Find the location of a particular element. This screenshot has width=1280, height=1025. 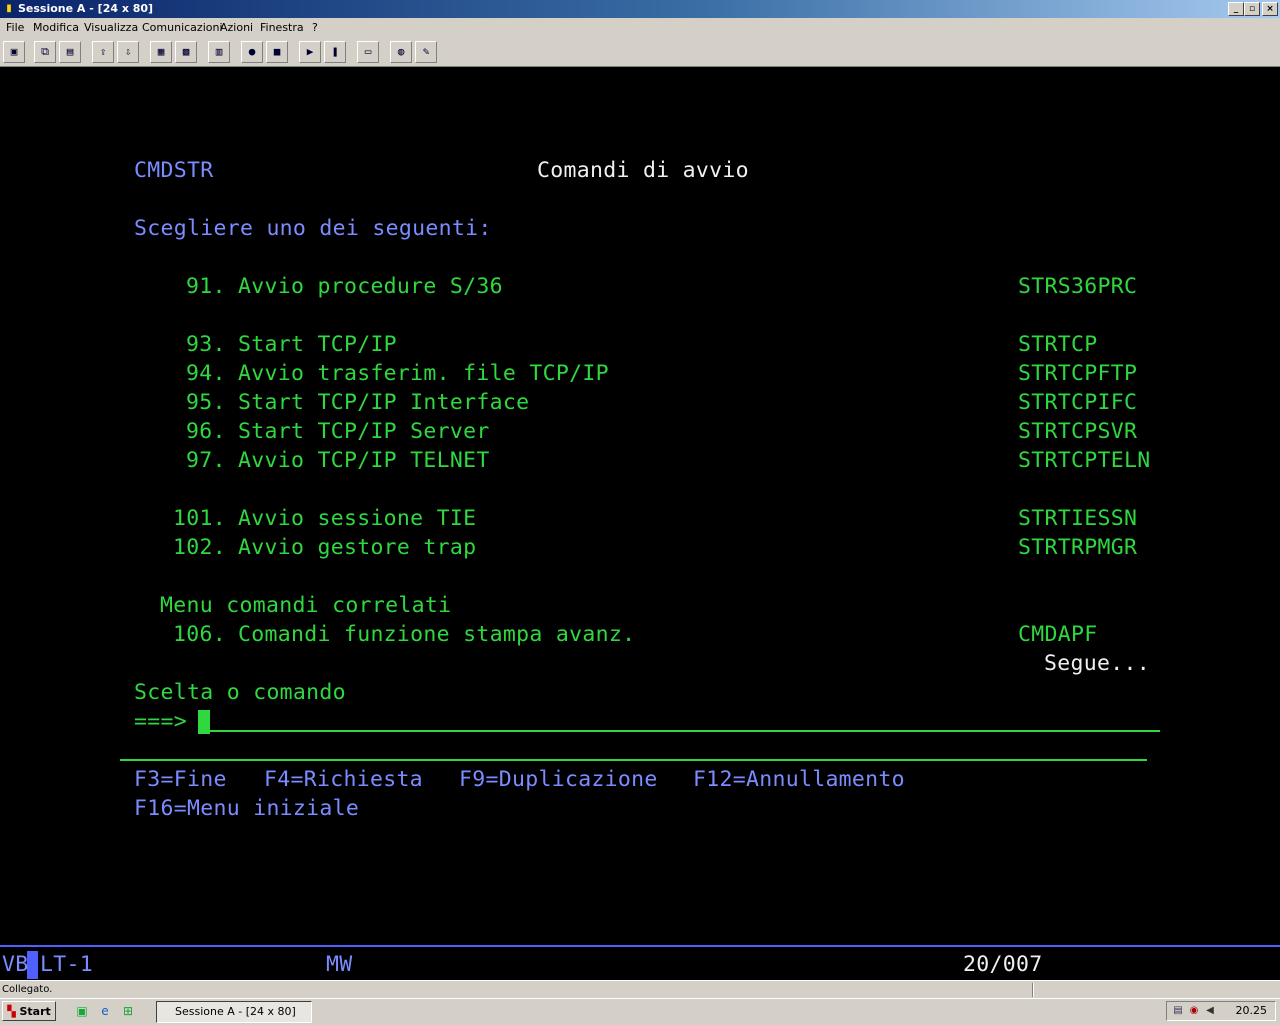

taskbar-button-session: Sessione A - [24 x 80] is located at coordinates (234, 1012).